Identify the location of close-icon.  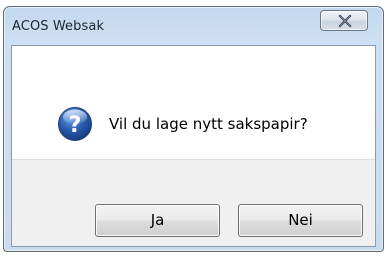
(345, 21).